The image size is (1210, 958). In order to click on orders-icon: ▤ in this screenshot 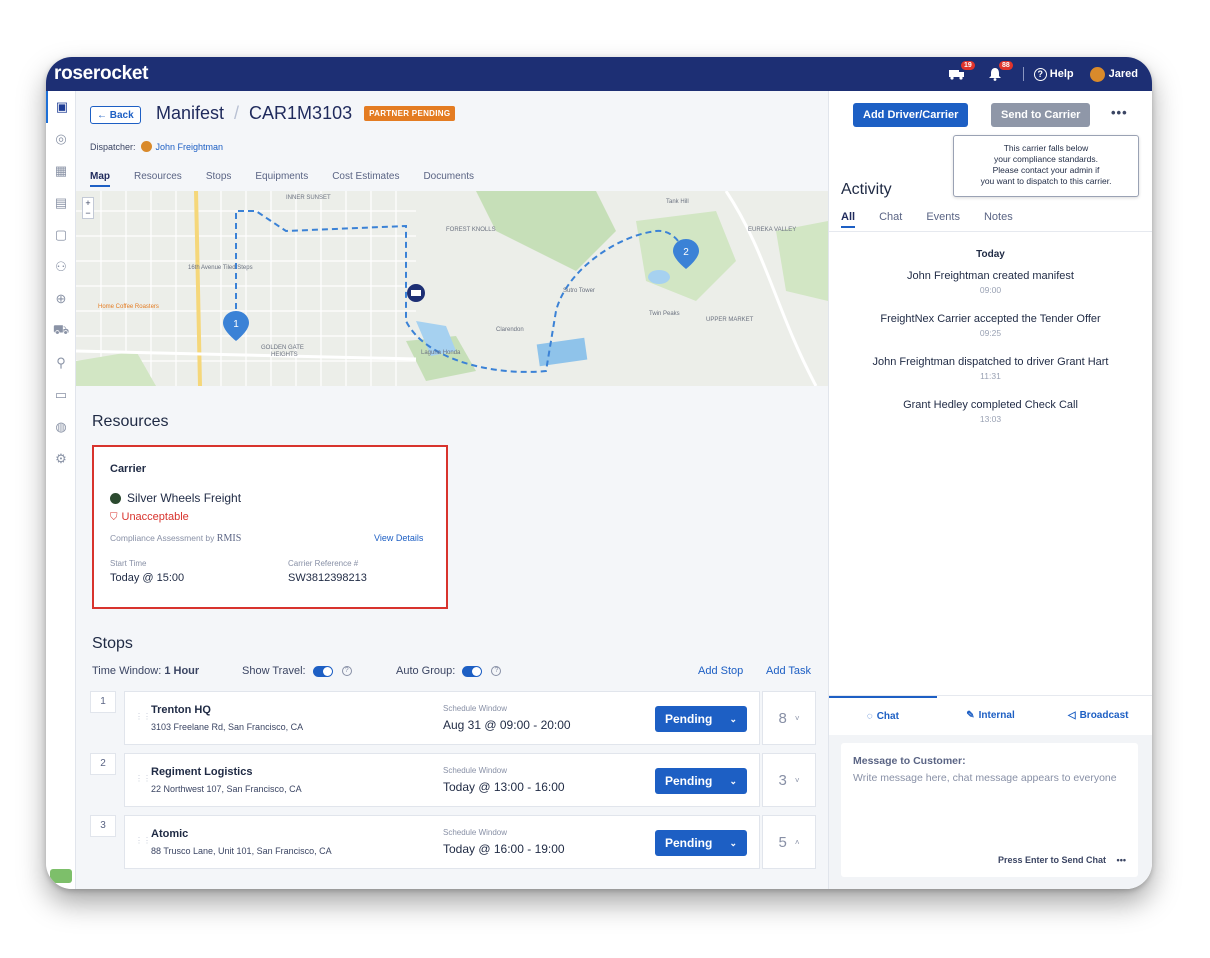, I will do `click(61, 202)`.